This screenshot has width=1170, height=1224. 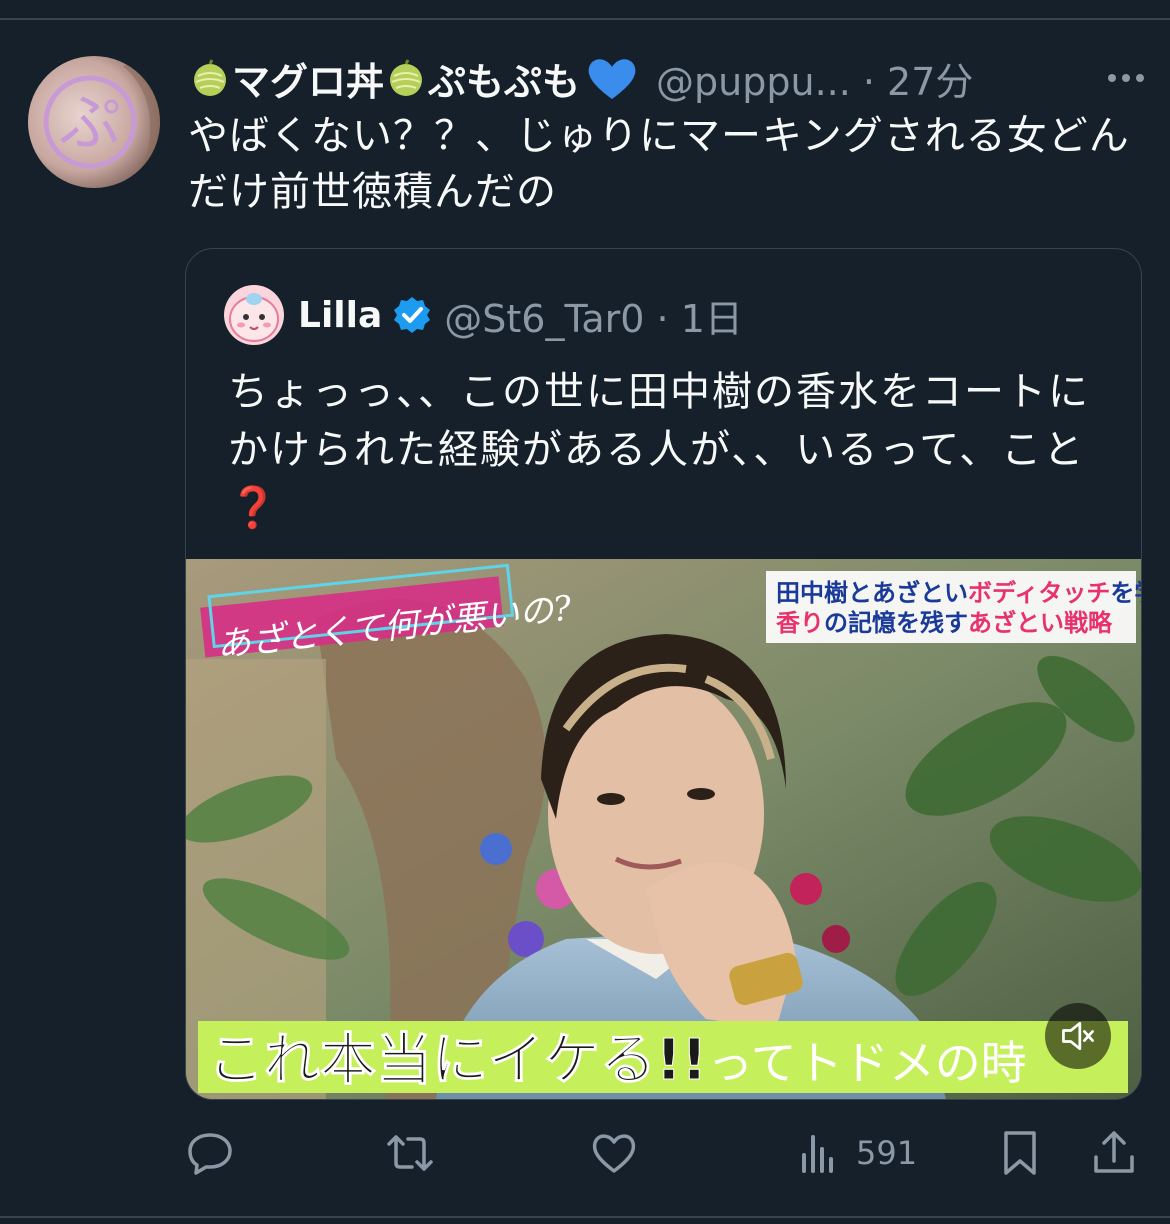 I want to click on bookmark-button, so click(x=1020, y=1153).